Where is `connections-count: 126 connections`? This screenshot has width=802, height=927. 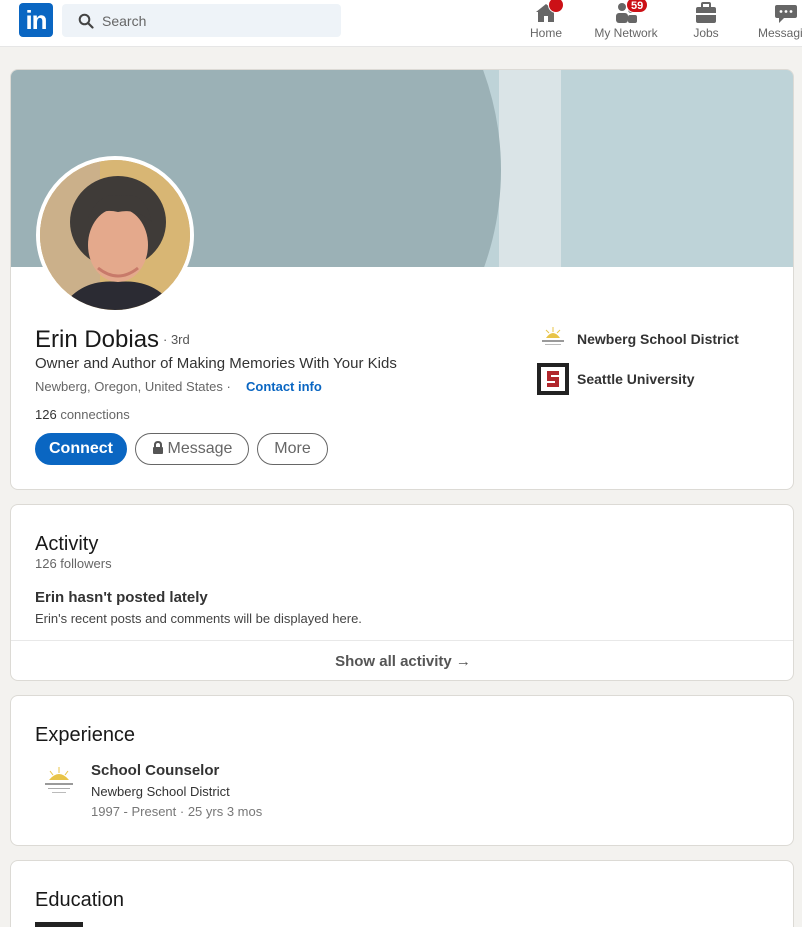 connections-count: 126 connections is located at coordinates (82, 414).